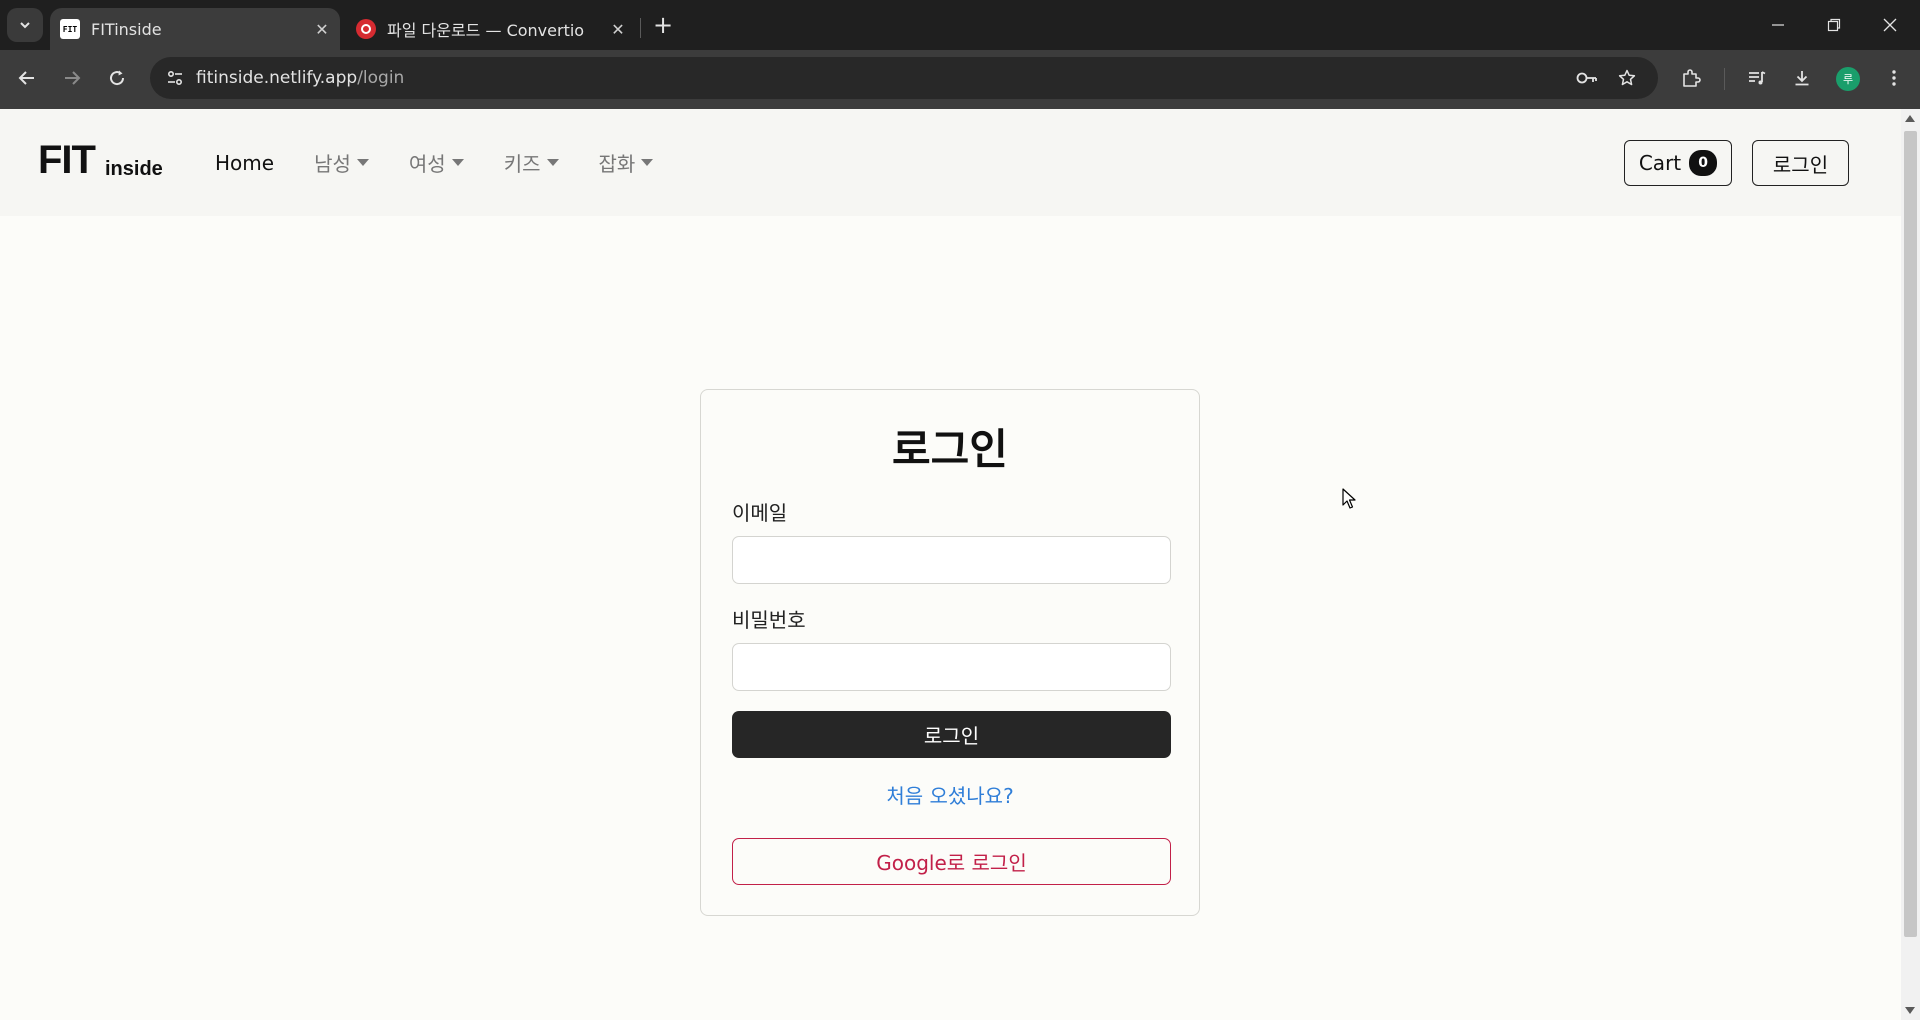  I want to click on arrow-right-icon, so click(73, 78).